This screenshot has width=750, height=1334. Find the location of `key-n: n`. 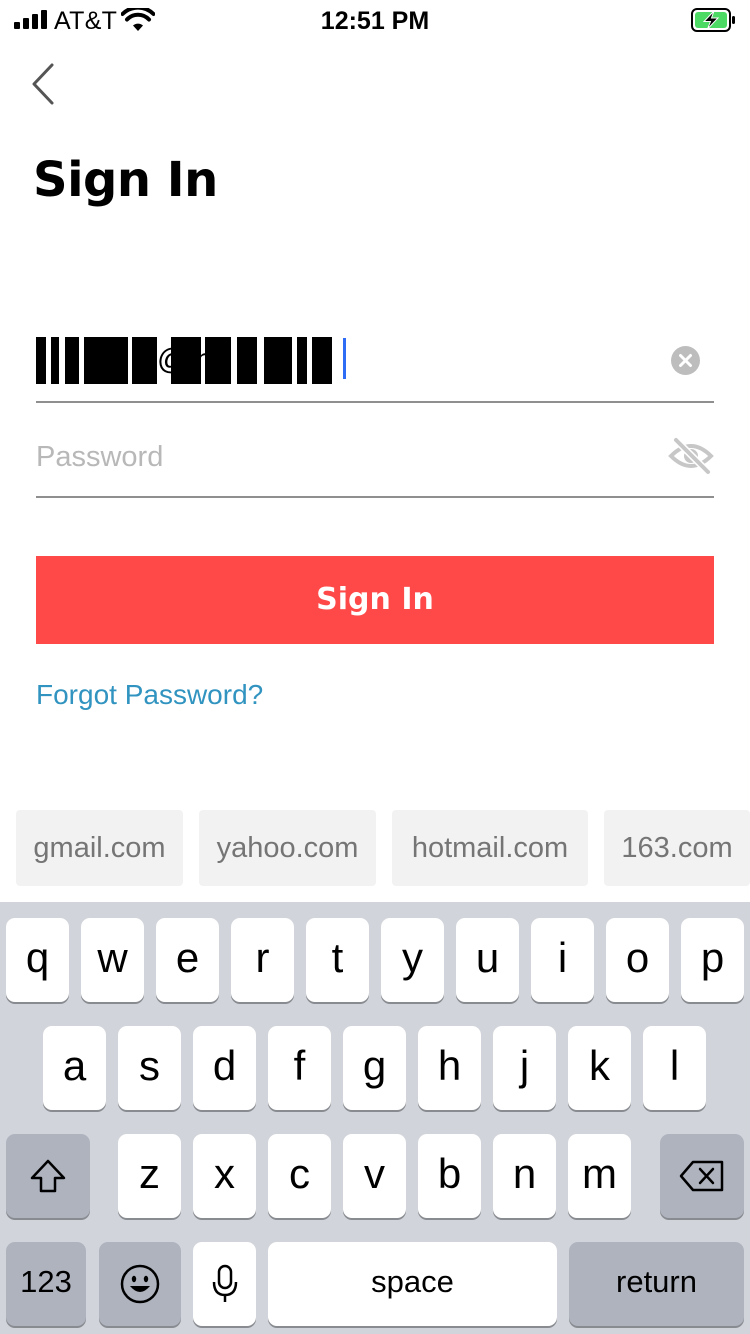

key-n: n is located at coordinates (524, 1176).